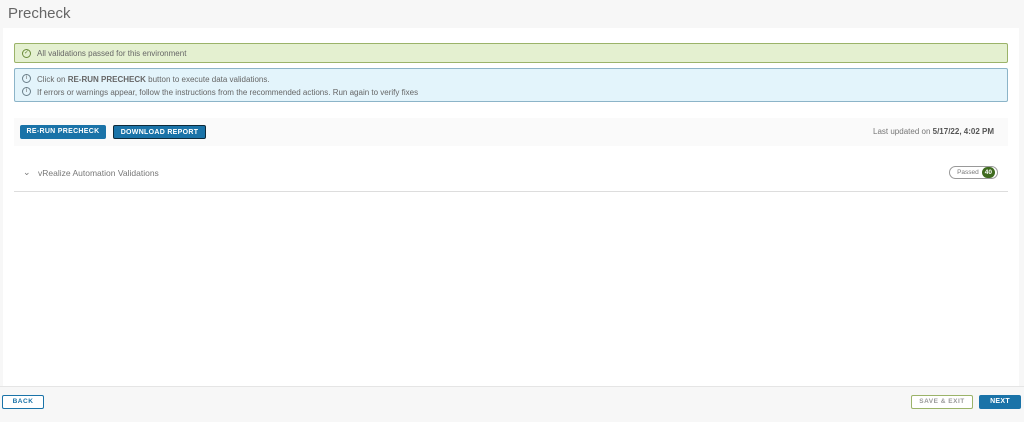 The width and height of the screenshot is (1024, 422). What do you see at coordinates (39, 13) in the screenshot?
I see `page-title: Precheck` at bounding box center [39, 13].